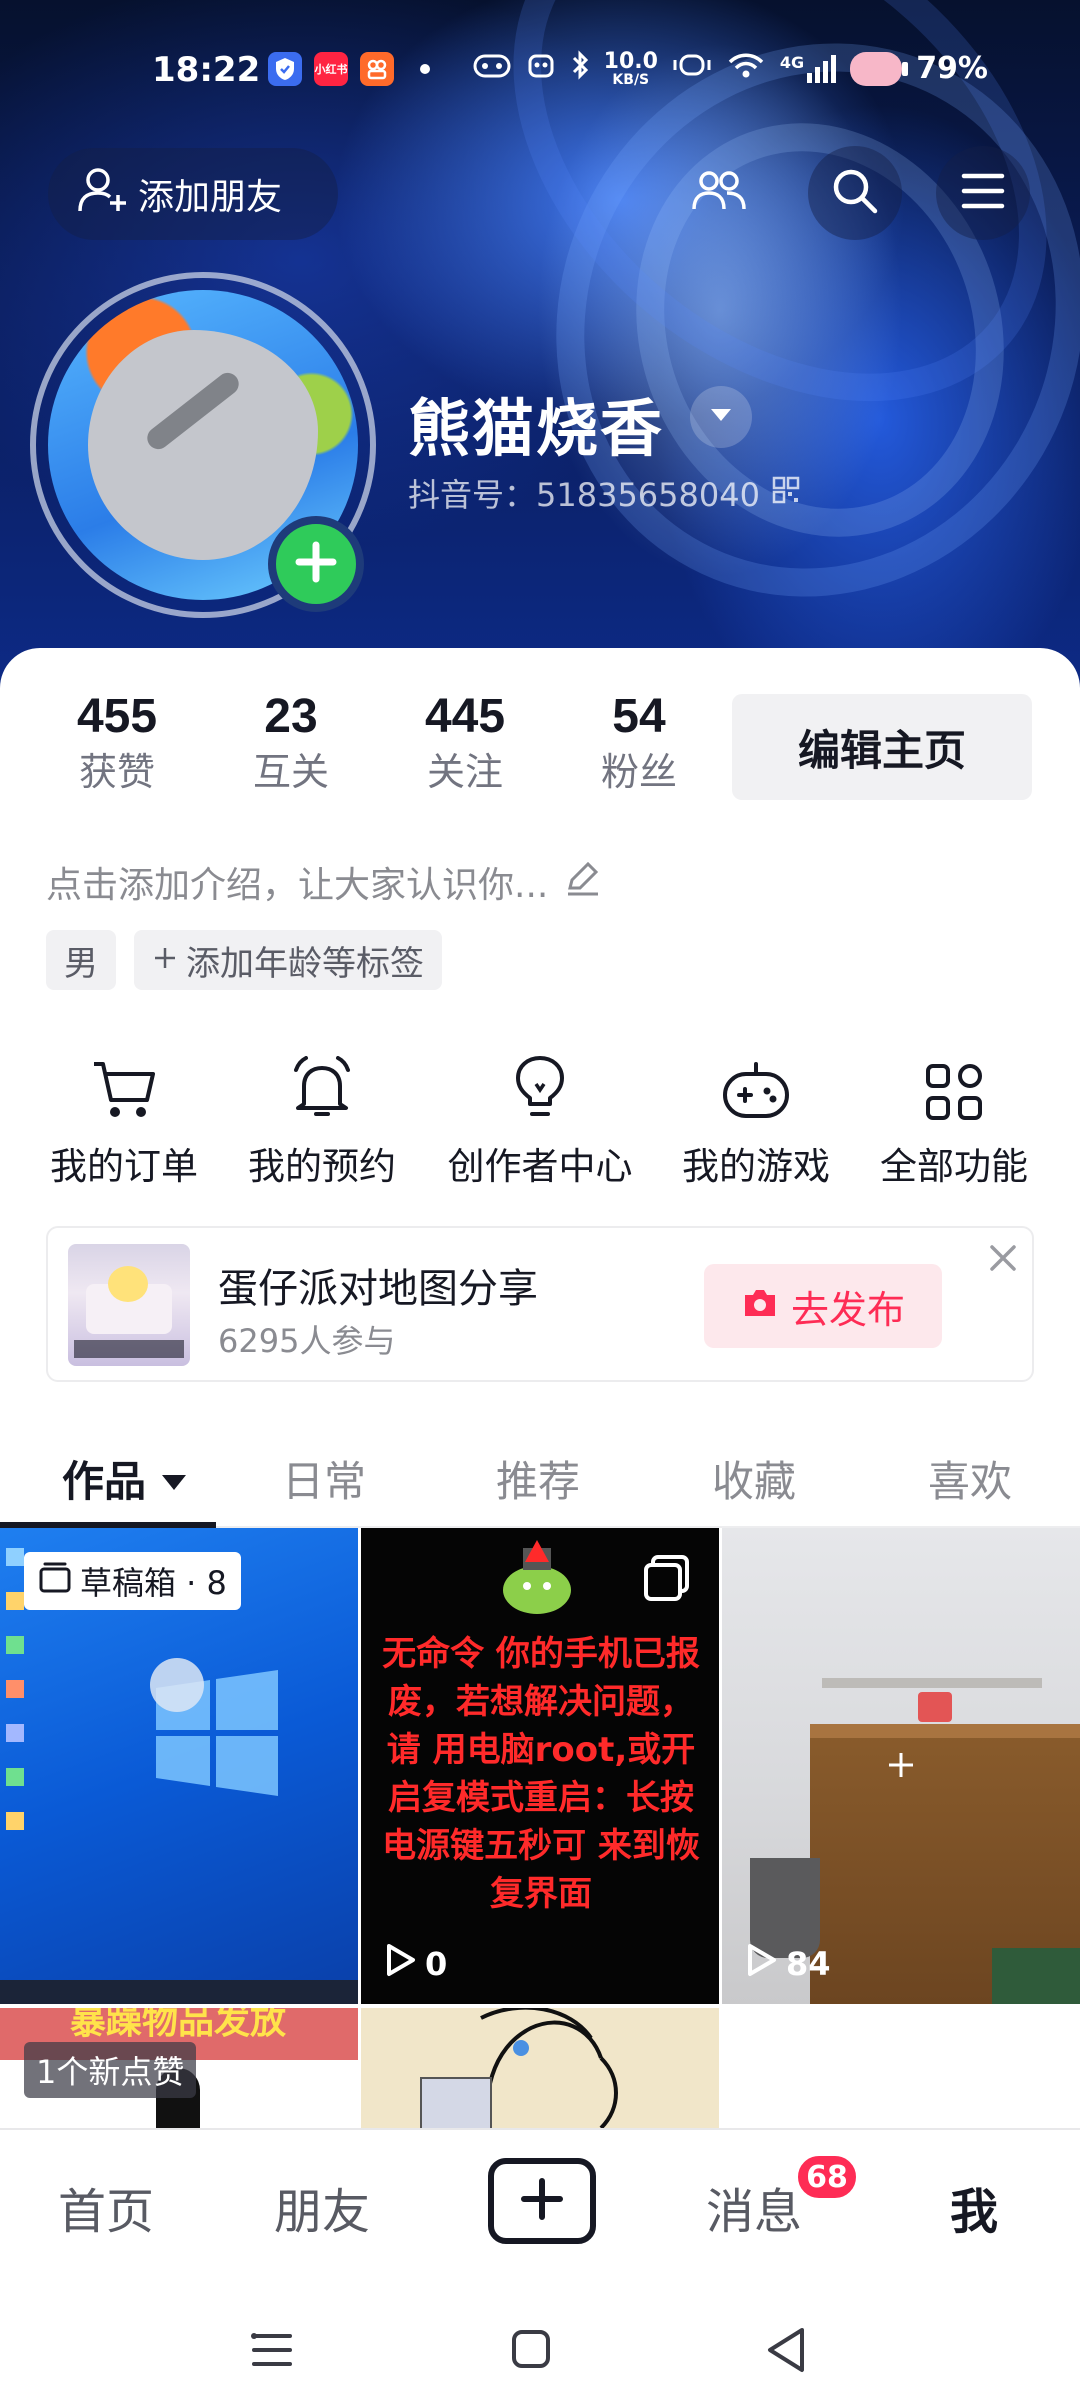 This screenshot has width=1080, height=2400. I want to click on xiaohongshu-icon: 小红书, so click(331, 69).